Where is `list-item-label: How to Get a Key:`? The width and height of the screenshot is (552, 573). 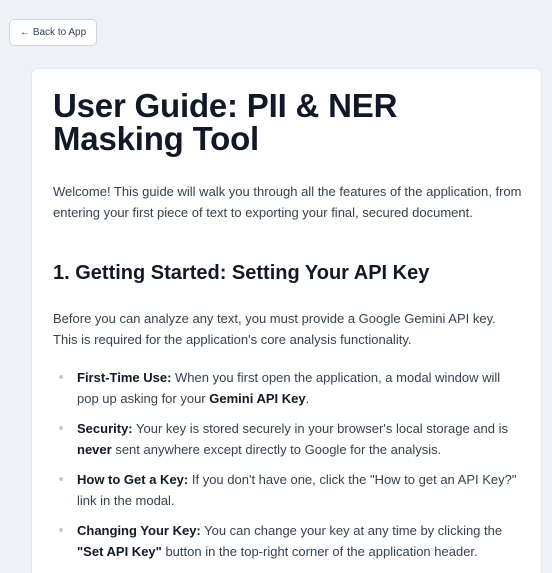
list-item-label: How to Get a Key: is located at coordinates (133, 479).